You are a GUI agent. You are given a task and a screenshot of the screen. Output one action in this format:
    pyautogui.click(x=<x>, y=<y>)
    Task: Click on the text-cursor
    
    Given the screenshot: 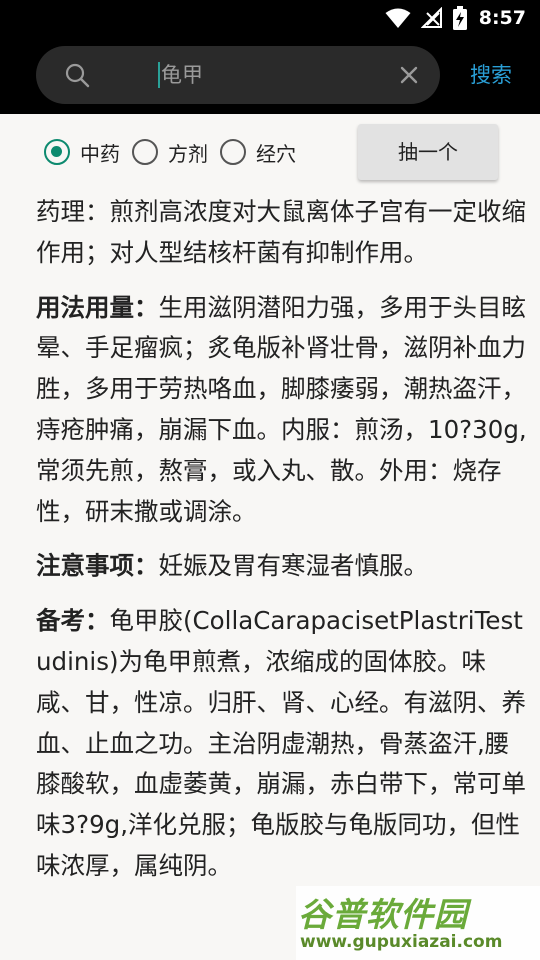 What is the action you would take?
    pyautogui.click(x=159, y=75)
    